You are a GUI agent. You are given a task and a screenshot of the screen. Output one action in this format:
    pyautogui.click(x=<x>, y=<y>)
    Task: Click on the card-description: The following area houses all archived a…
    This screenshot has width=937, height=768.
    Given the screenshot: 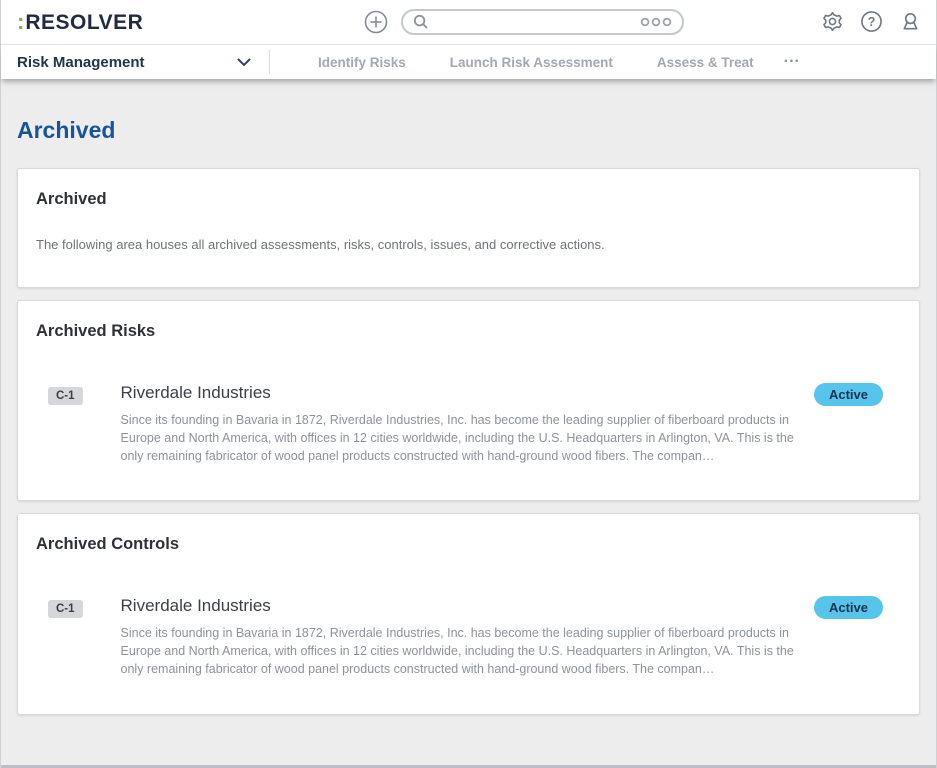 What is the action you would take?
    pyautogui.click(x=320, y=244)
    